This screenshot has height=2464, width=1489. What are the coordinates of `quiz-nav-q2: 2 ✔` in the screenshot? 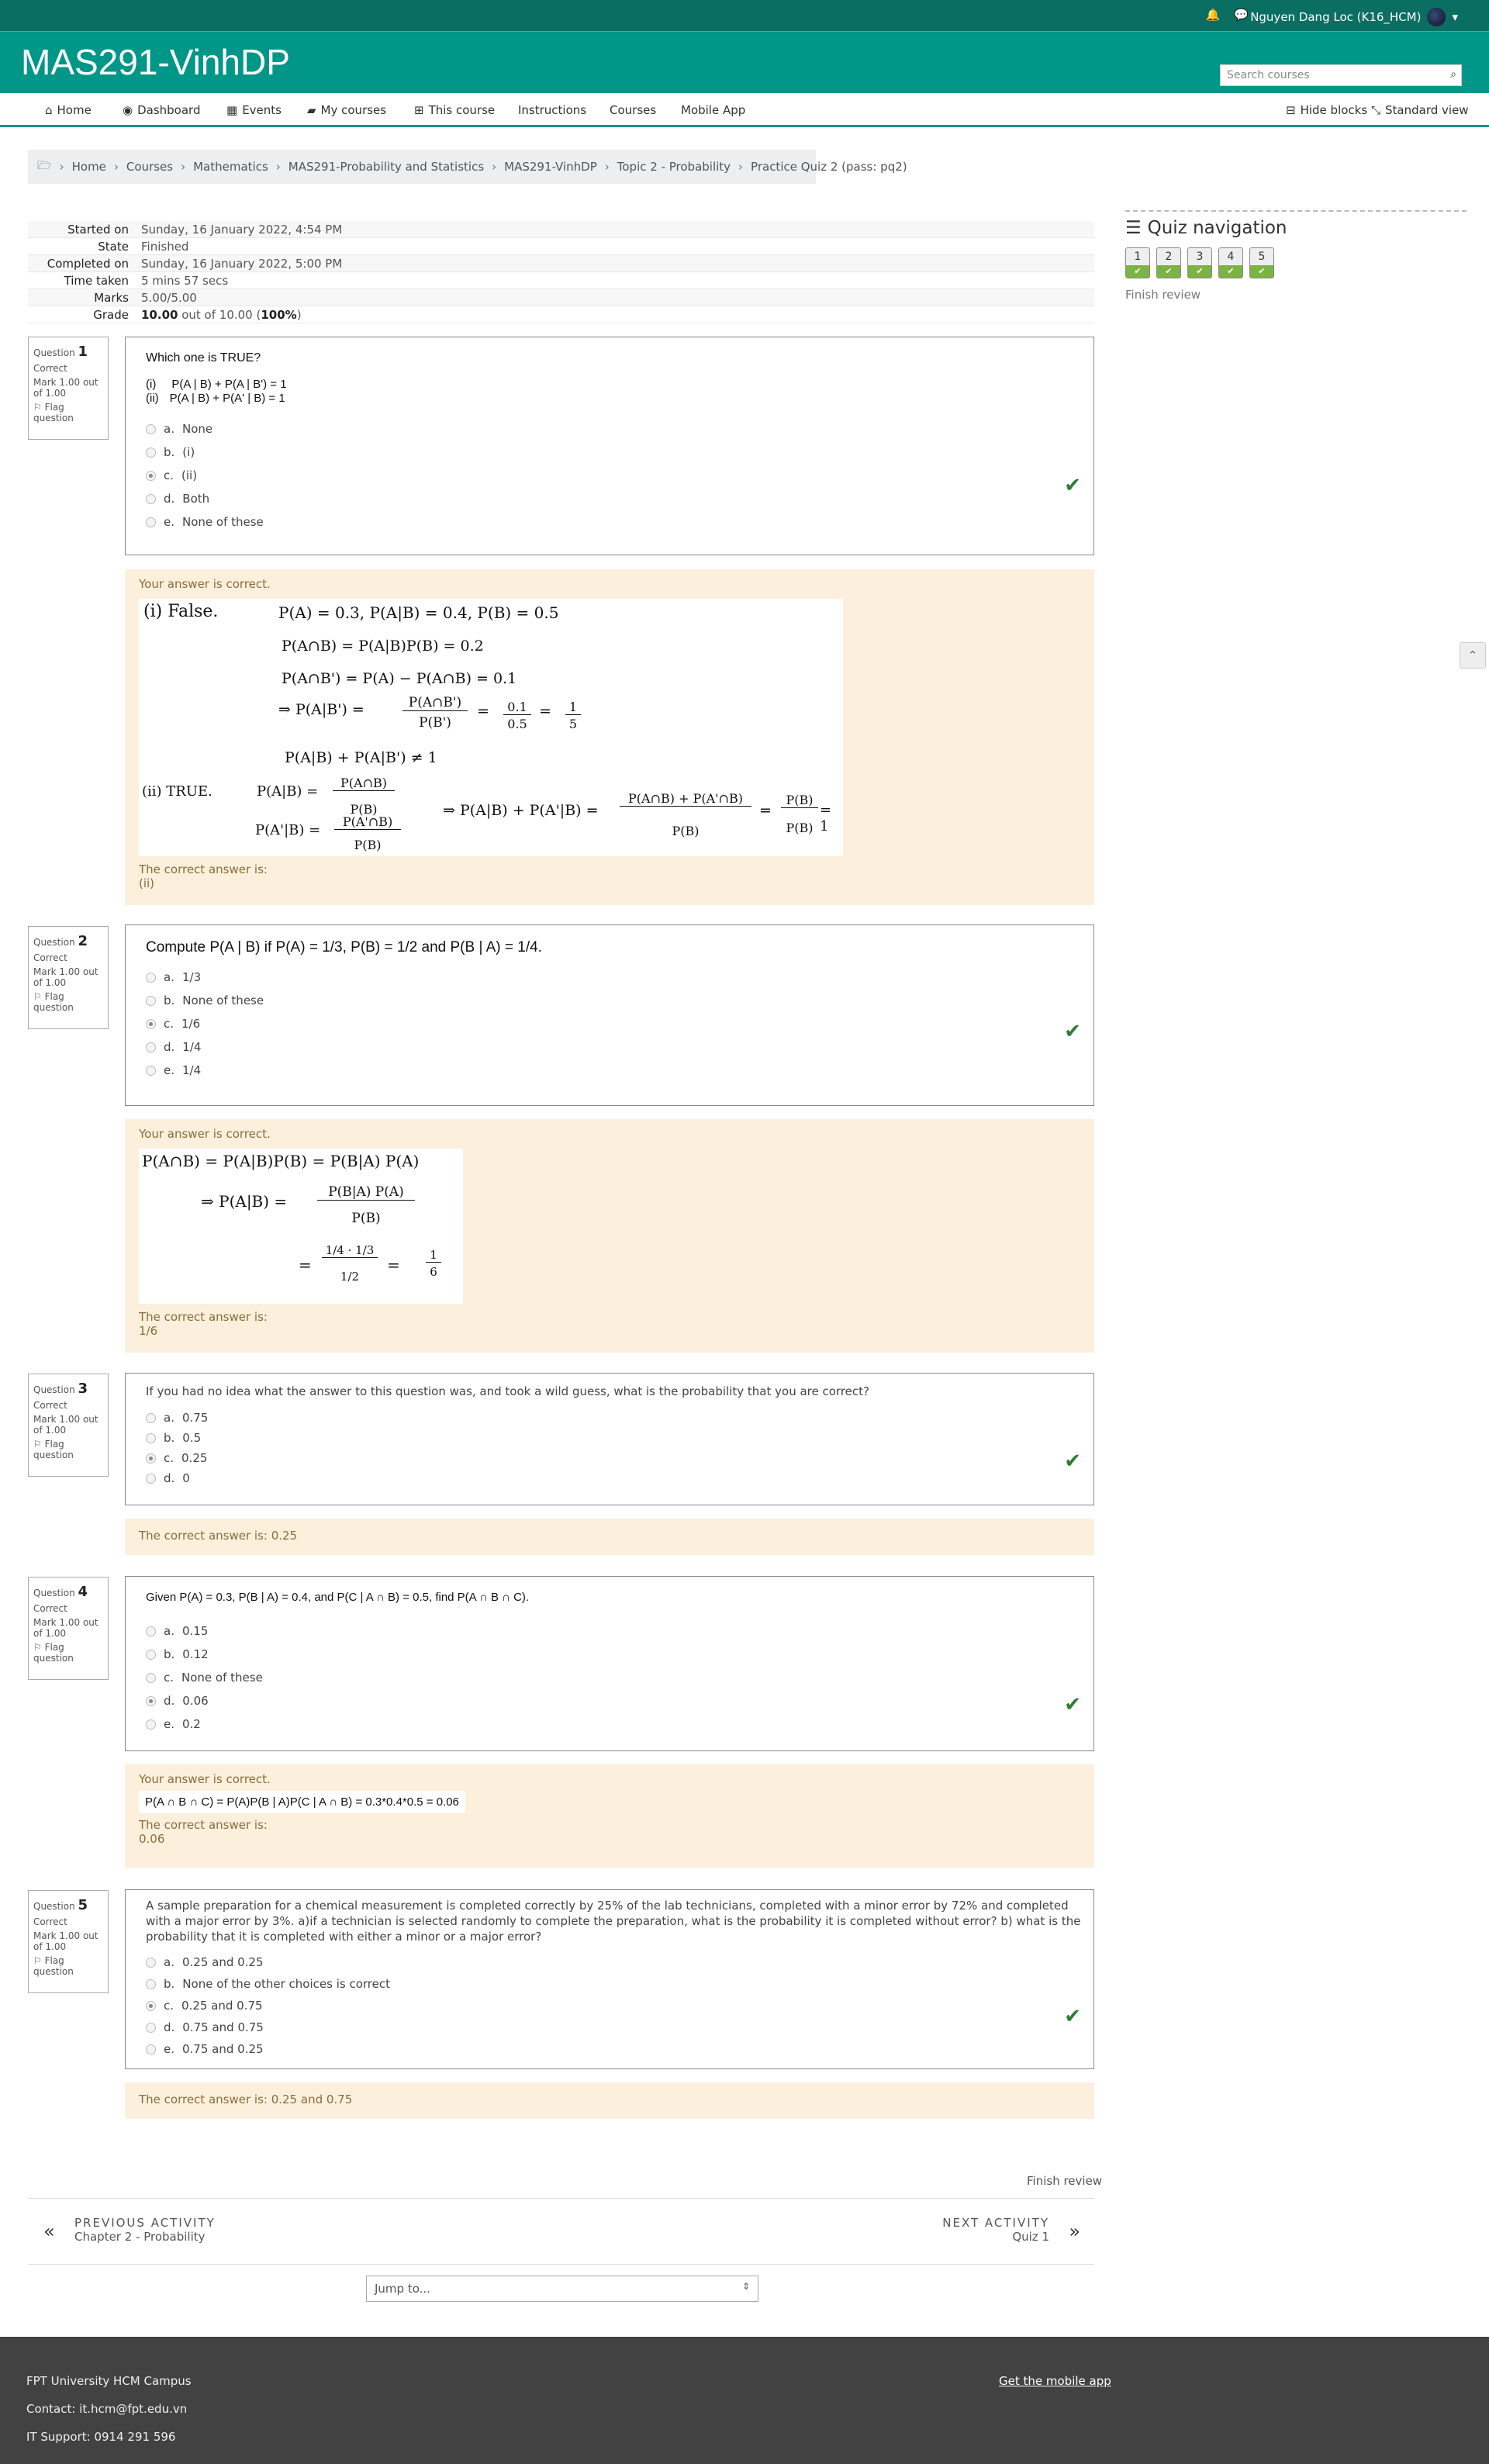 It's located at (1168, 262).